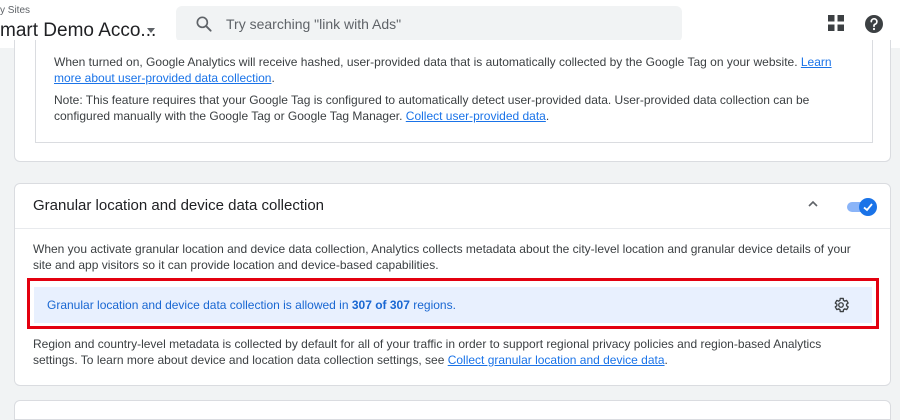 The height and width of the screenshot is (420, 900). I want to click on search-input, so click(446, 24).